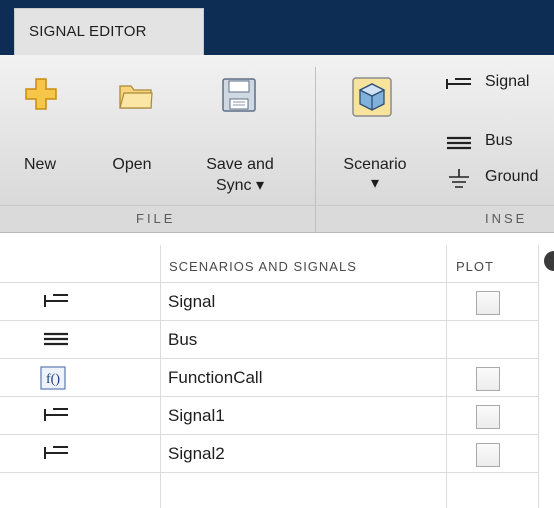  I want to click on new-button-label: New, so click(39, 164).